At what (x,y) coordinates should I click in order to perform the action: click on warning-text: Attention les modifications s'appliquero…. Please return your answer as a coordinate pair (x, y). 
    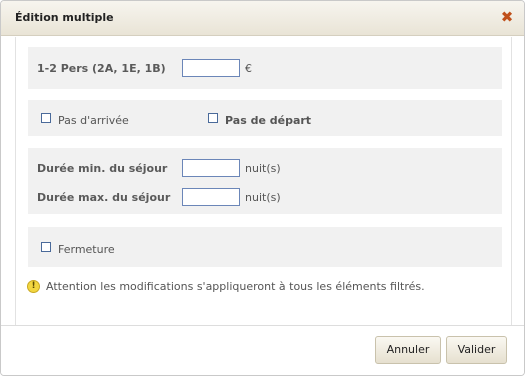
    Looking at the image, I should click on (235, 286).